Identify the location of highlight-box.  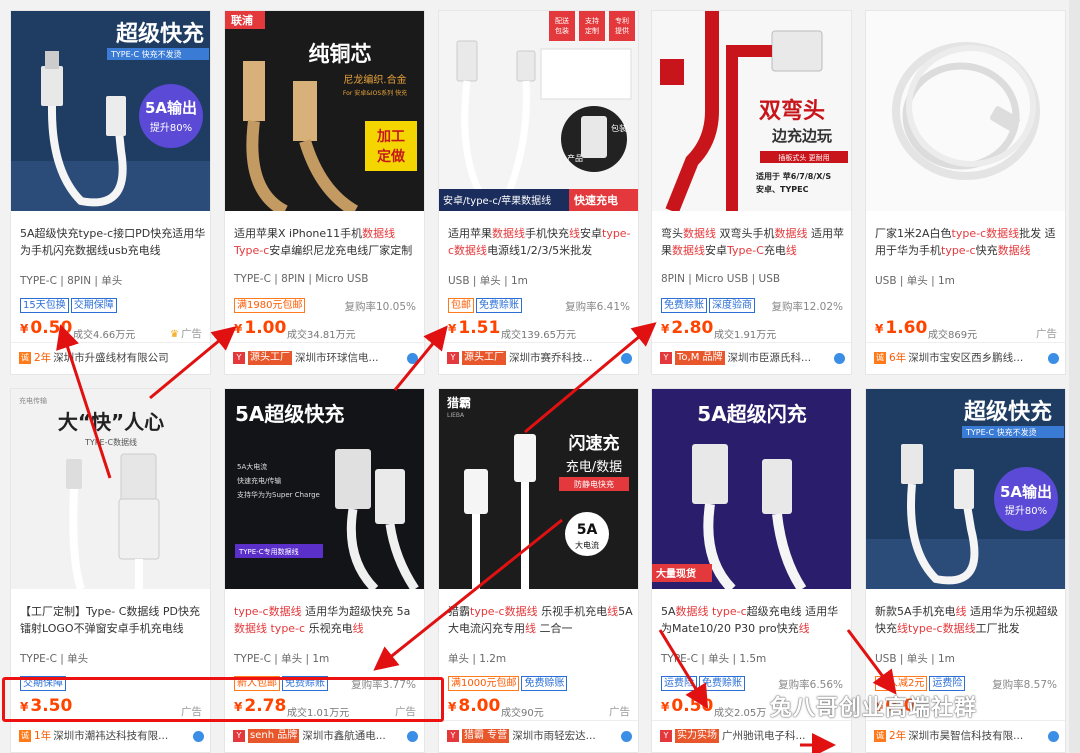
(223, 699).